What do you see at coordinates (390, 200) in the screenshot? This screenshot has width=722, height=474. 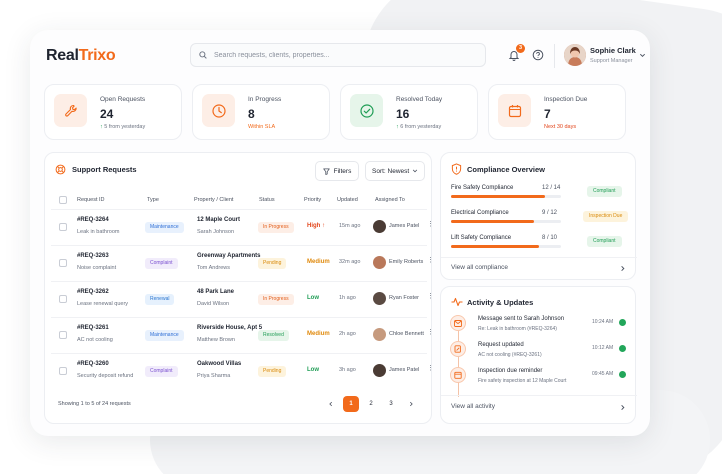 I see `column-header: Assigned To` at bounding box center [390, 200].